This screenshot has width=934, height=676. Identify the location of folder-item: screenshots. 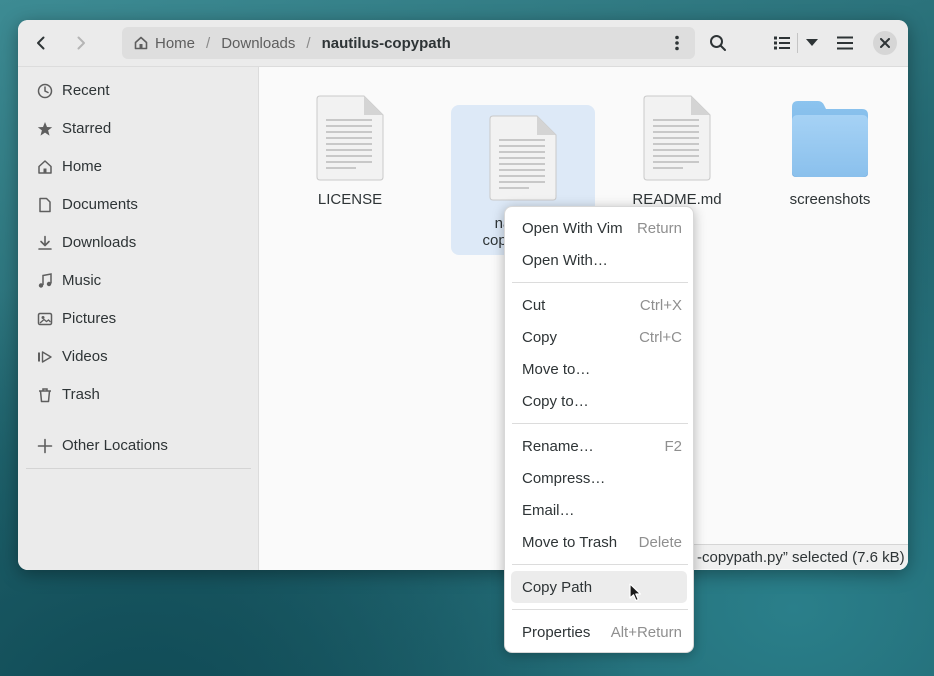
(830, 160).